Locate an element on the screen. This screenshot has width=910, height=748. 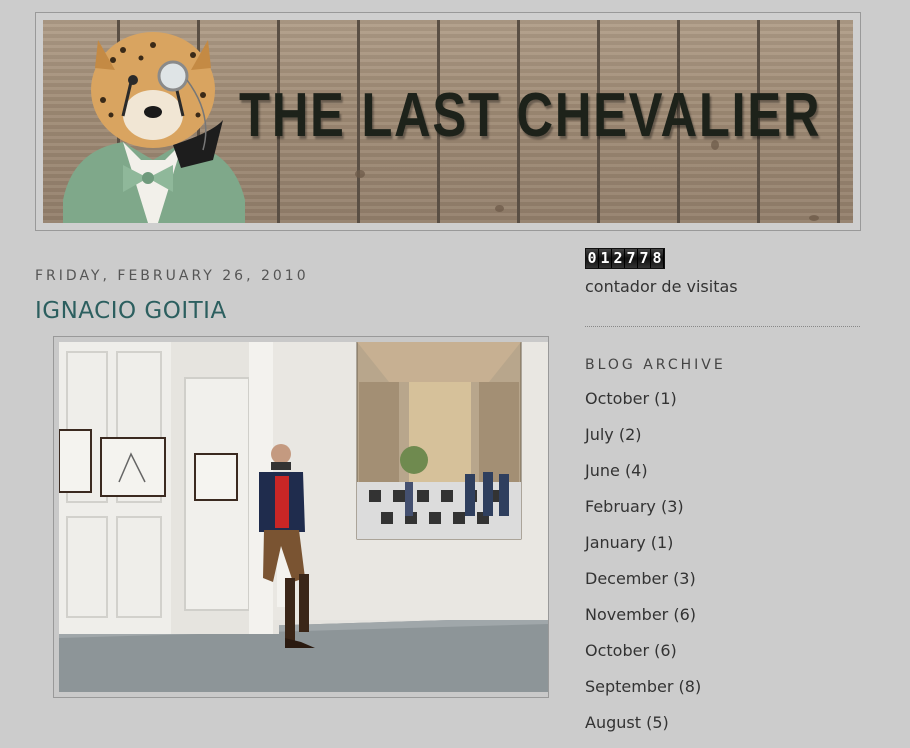
counter-digit: 1 is located at coordinates (605, 258).